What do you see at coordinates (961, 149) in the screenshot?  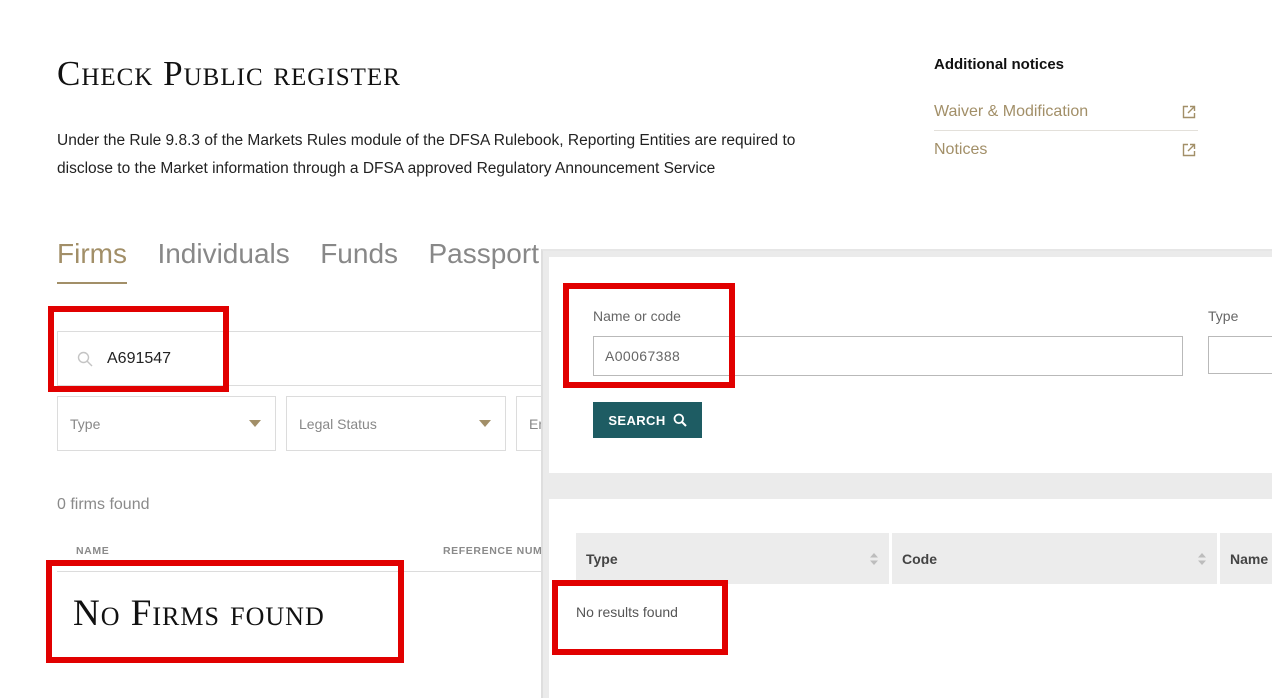 I see `notice-link-label: Notices` at bounding box center [961, 149].